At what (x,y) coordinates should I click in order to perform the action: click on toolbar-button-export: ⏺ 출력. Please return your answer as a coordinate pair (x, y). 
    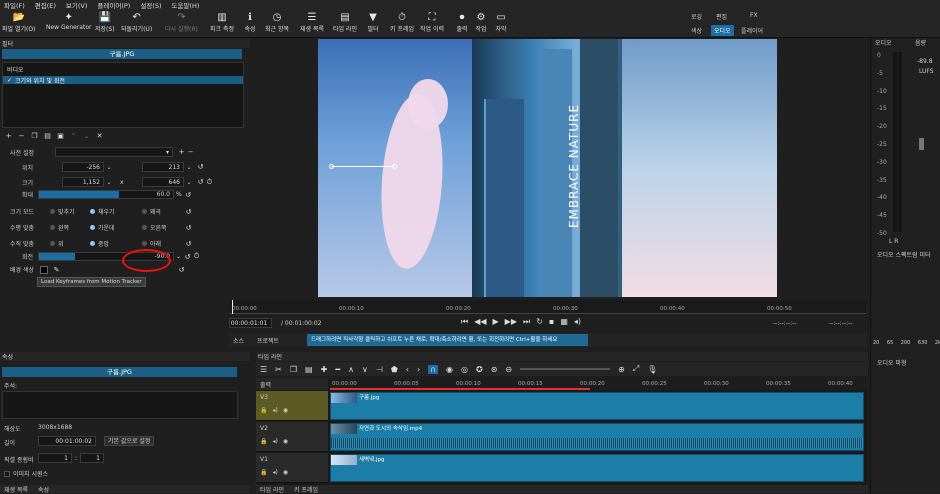
    Looking at the image, I should click on (462, 22).